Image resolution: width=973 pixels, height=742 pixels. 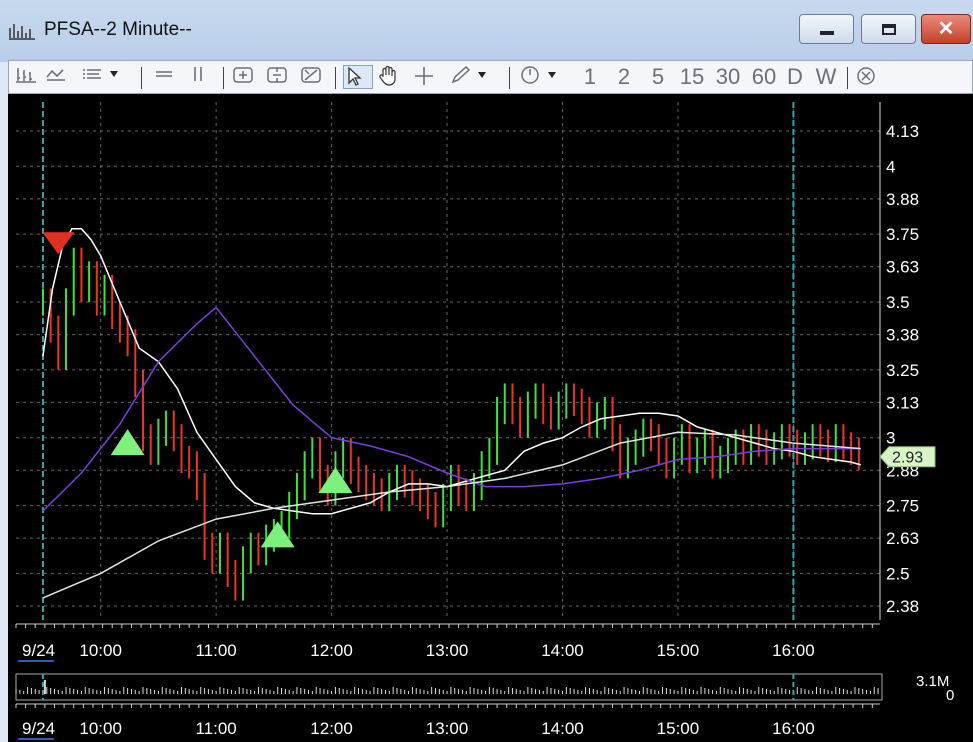 I want to click on price-time-time-label: 16:00, so click(x=793, y=650).